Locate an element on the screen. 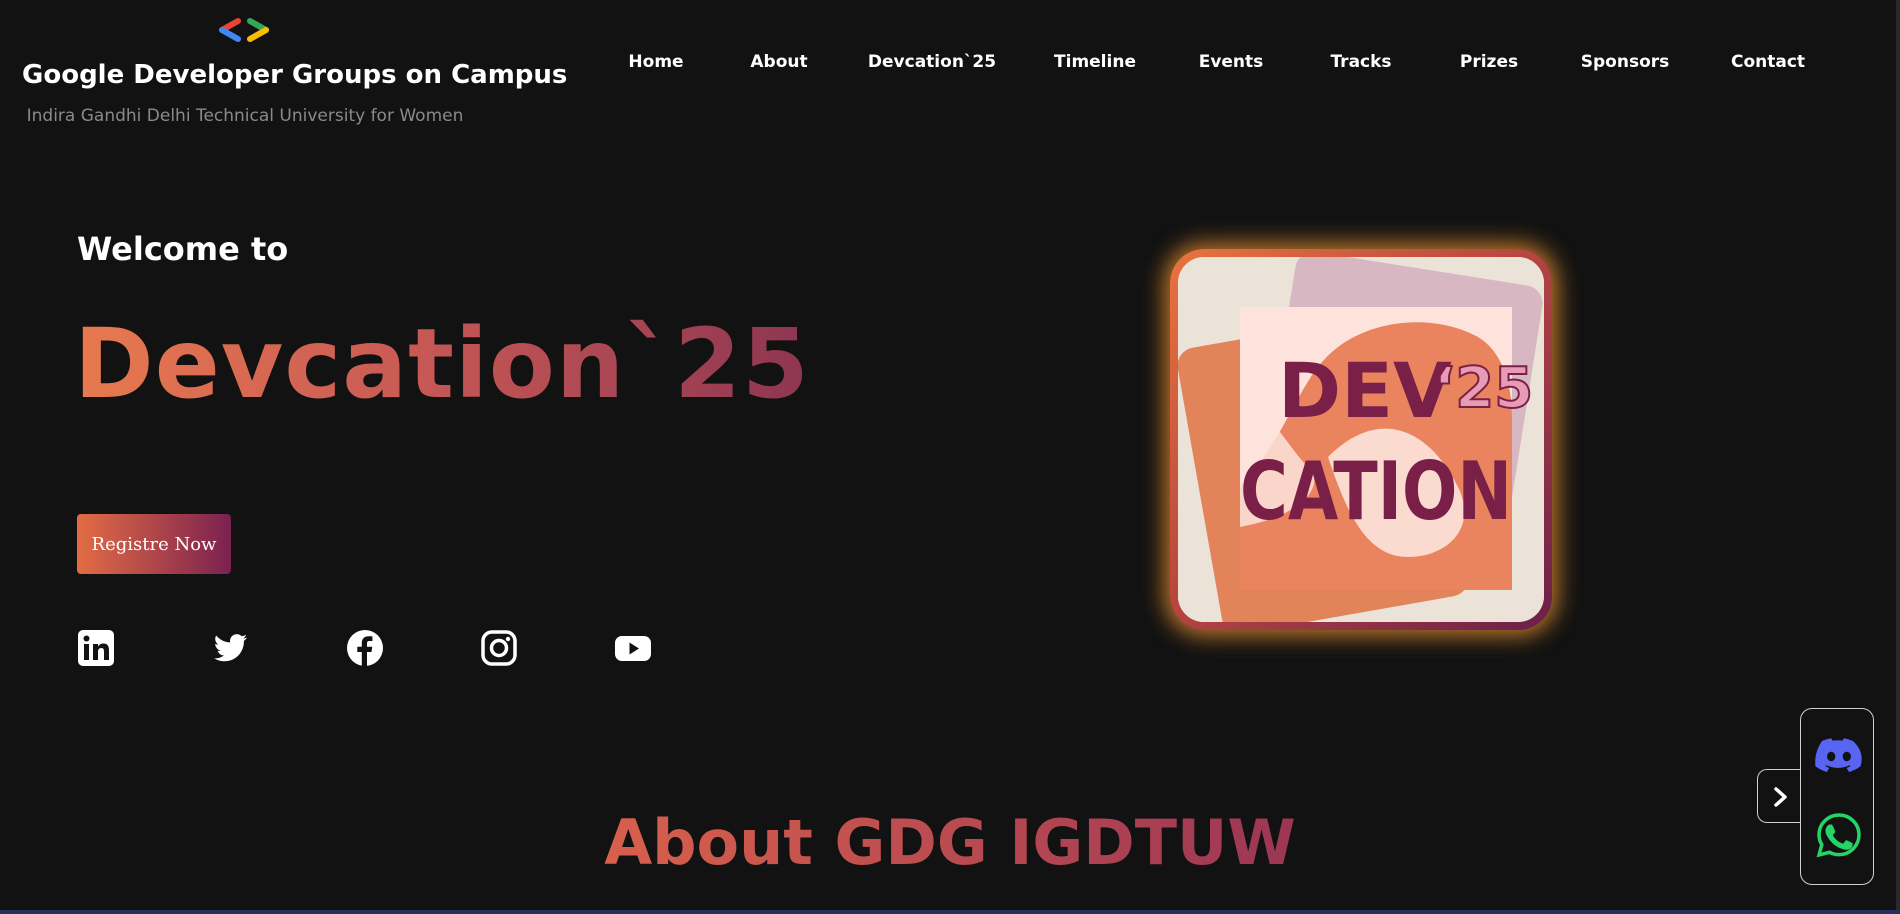  linkedin-icon is located at coordinates (96, 648).